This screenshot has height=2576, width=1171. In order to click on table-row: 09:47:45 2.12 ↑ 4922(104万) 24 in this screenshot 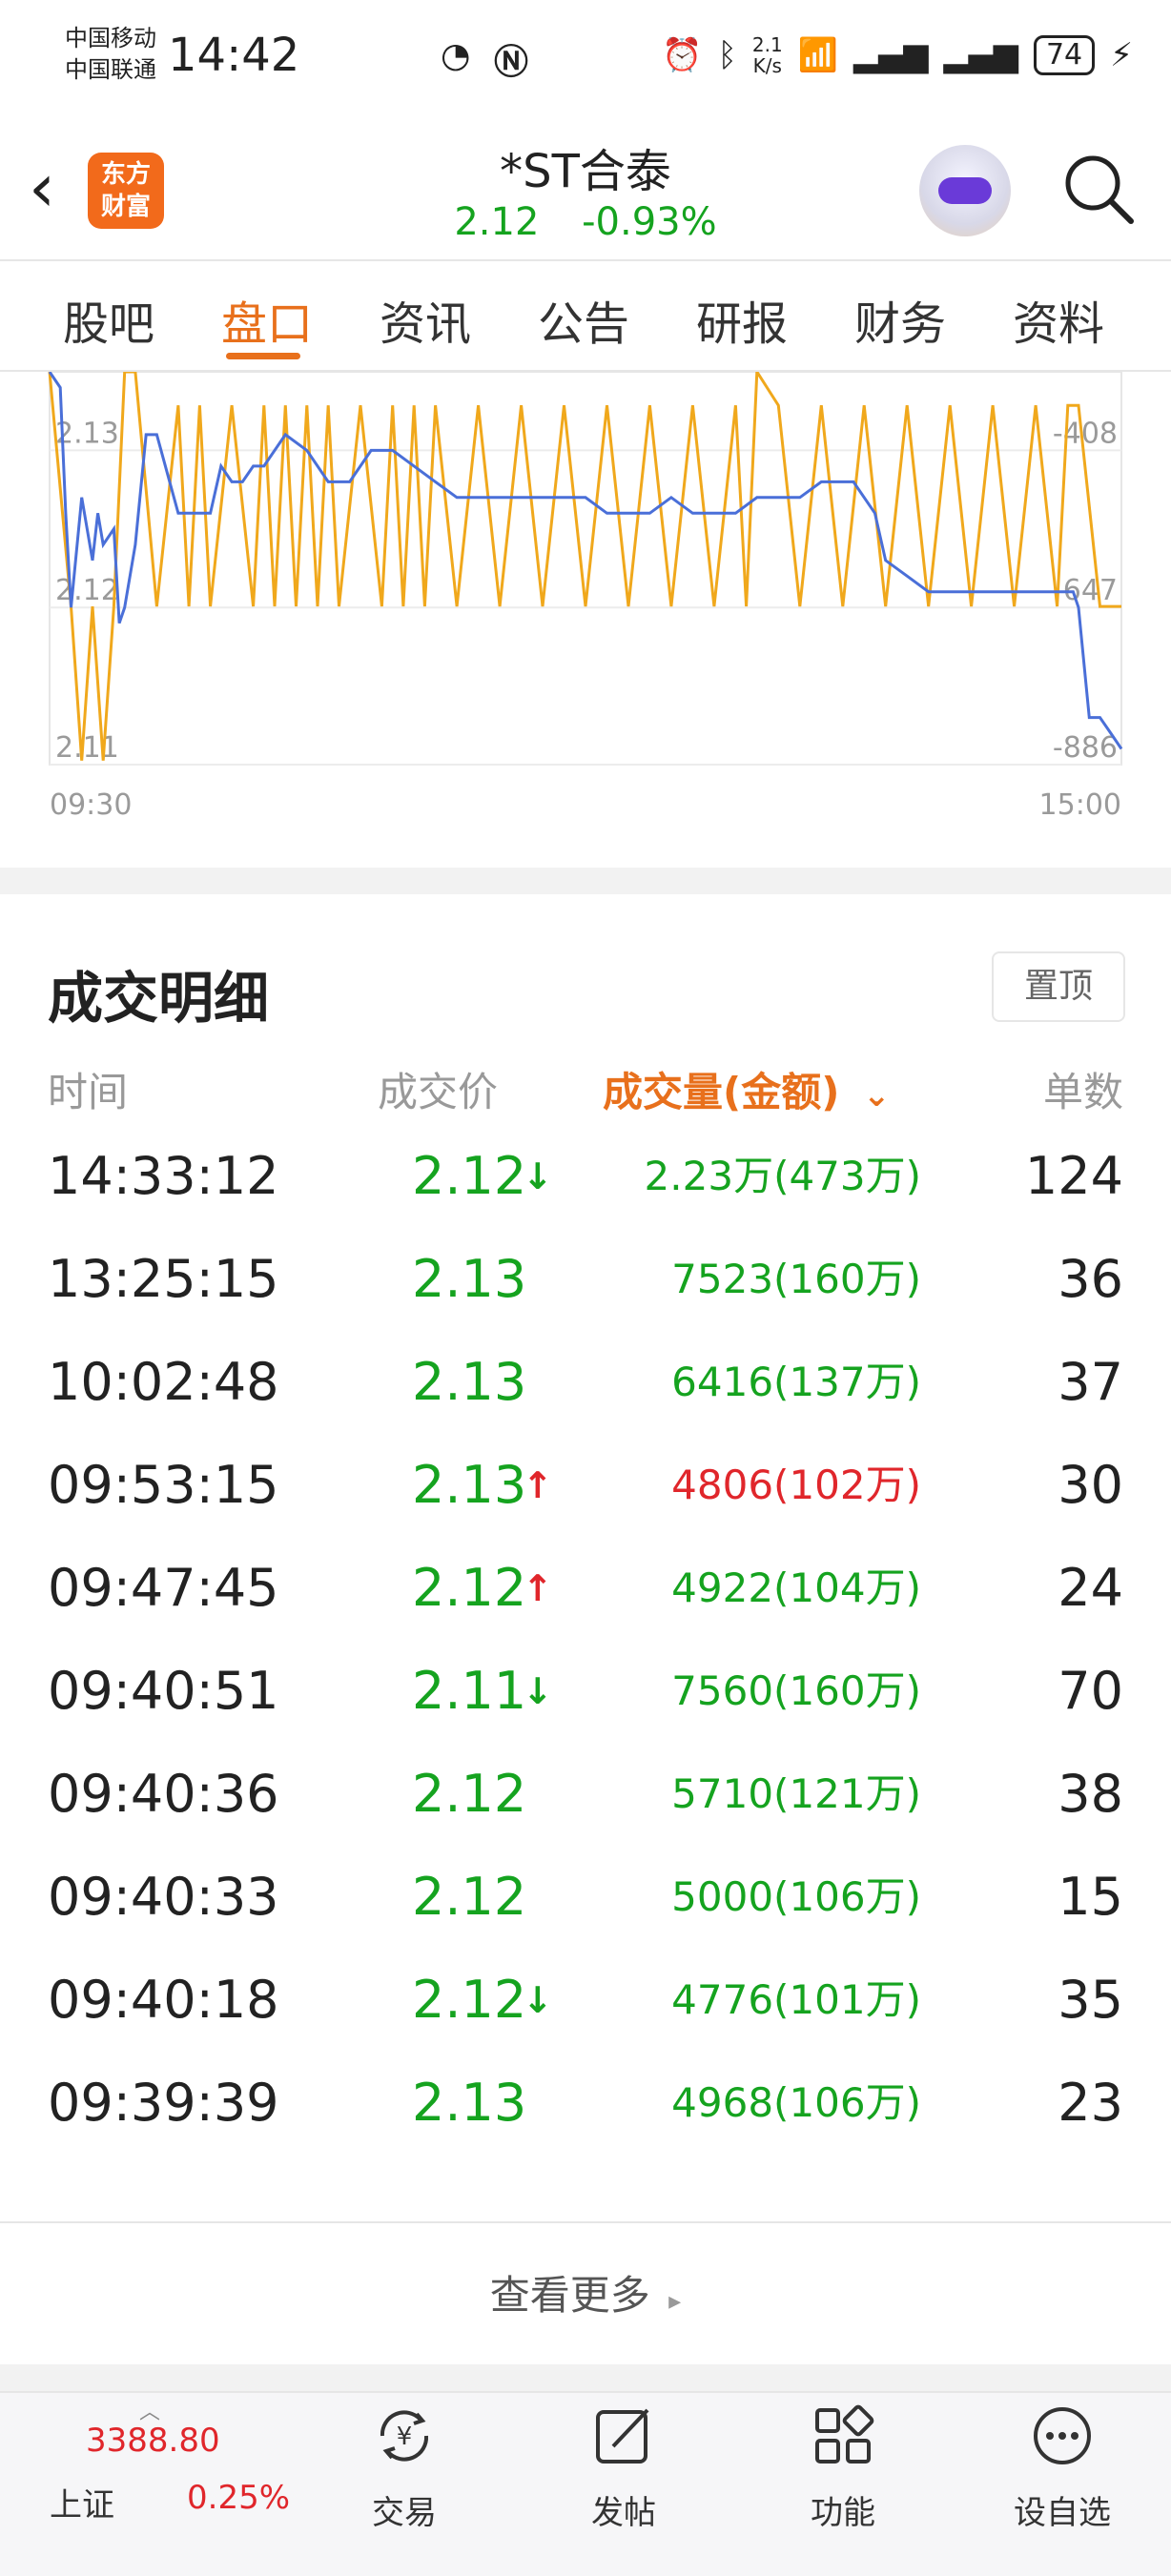, I will do `click(585, 1588)`.